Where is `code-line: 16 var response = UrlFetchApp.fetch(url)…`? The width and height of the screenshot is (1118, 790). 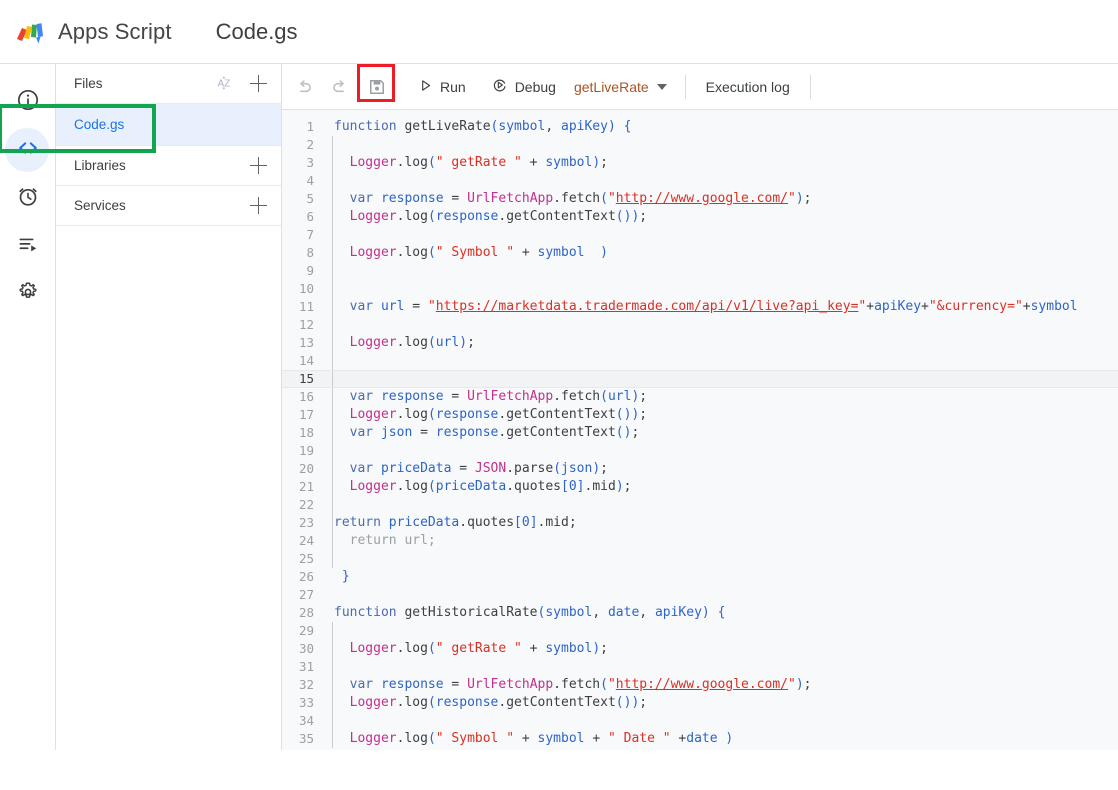
code-line: 16 var response = UrlFetchApp.fetch(url)… is located at coordinates (700, 397).